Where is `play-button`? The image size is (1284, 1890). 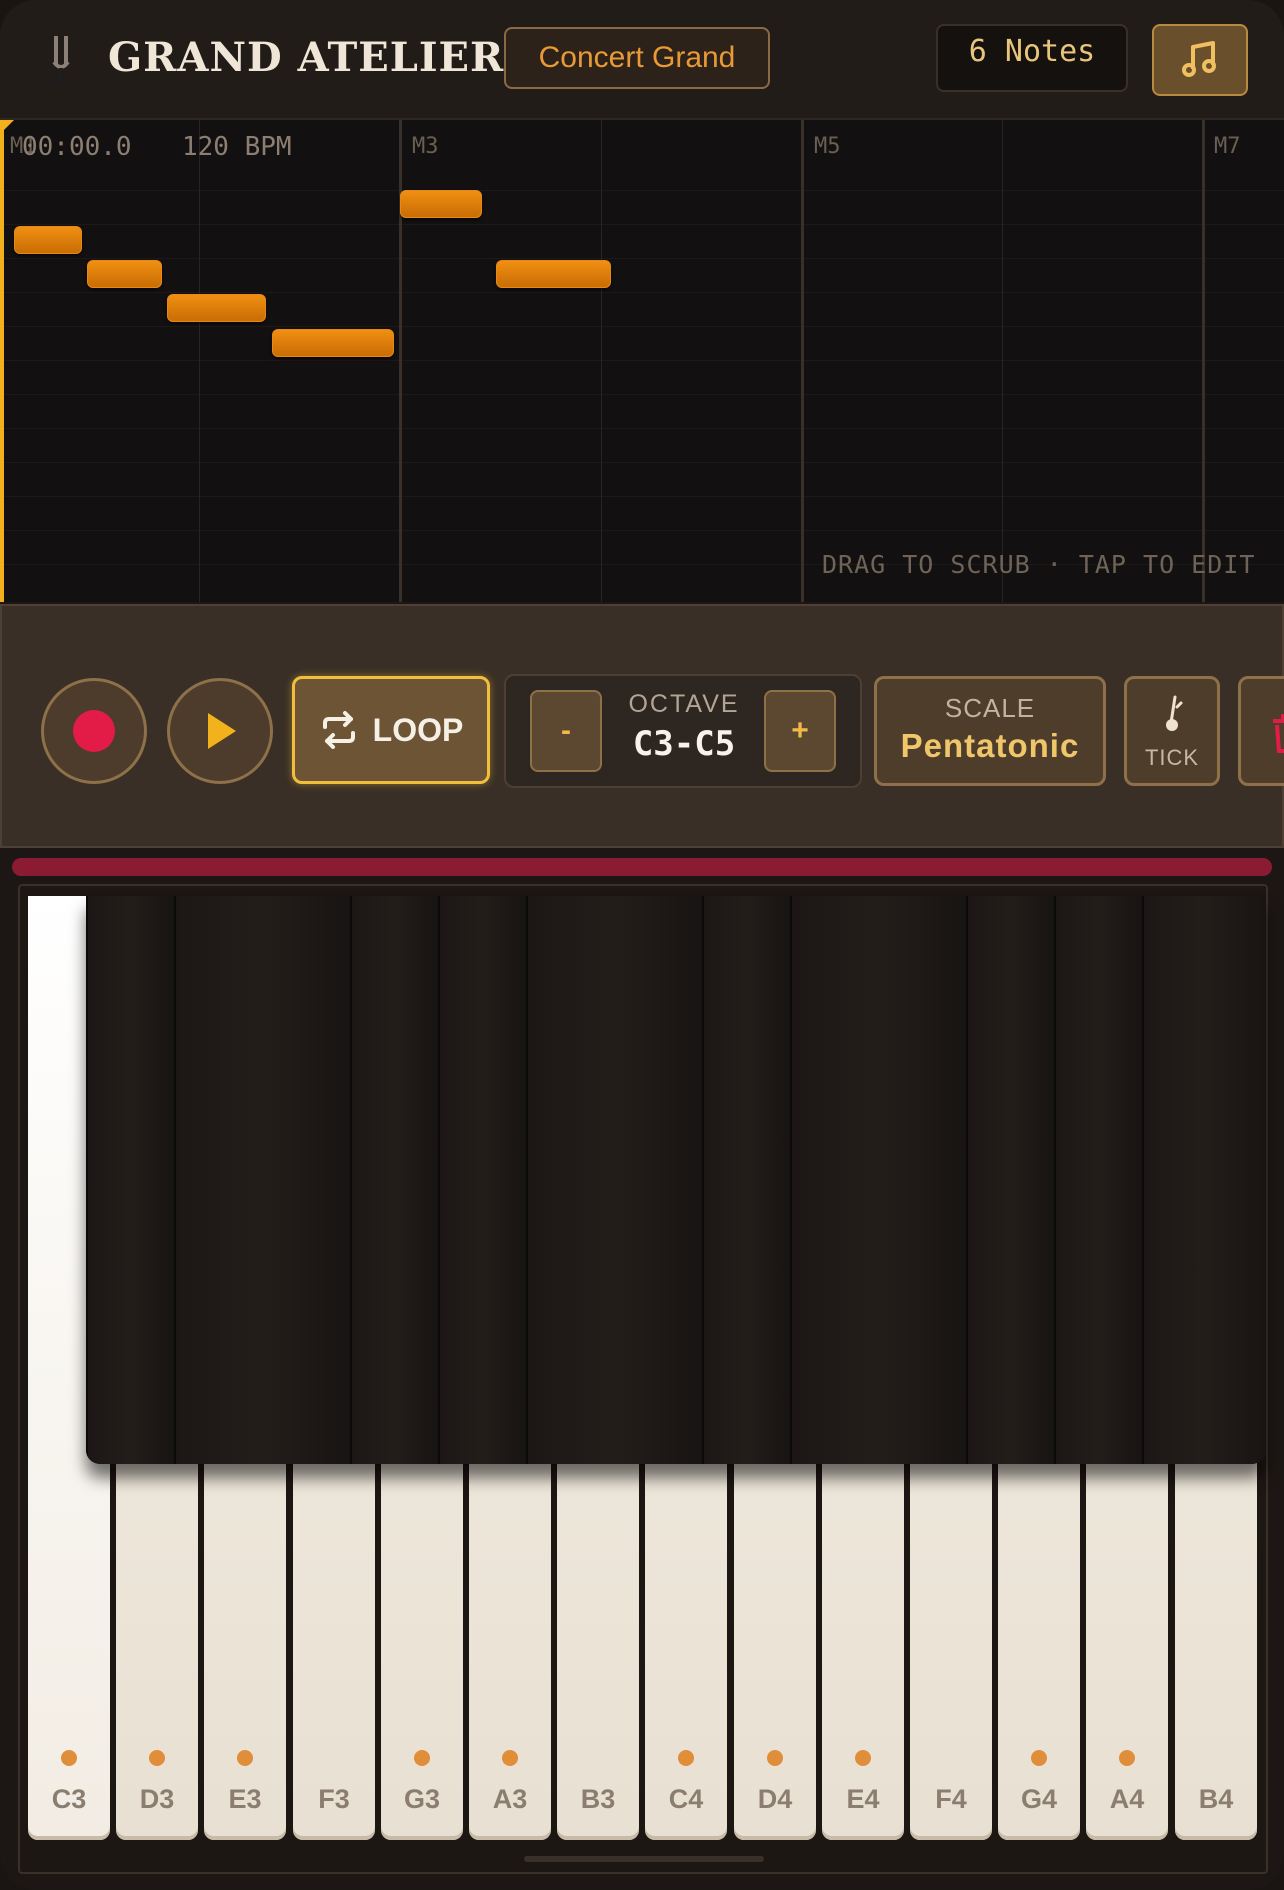 play-button is located at coordinates (220, 731).